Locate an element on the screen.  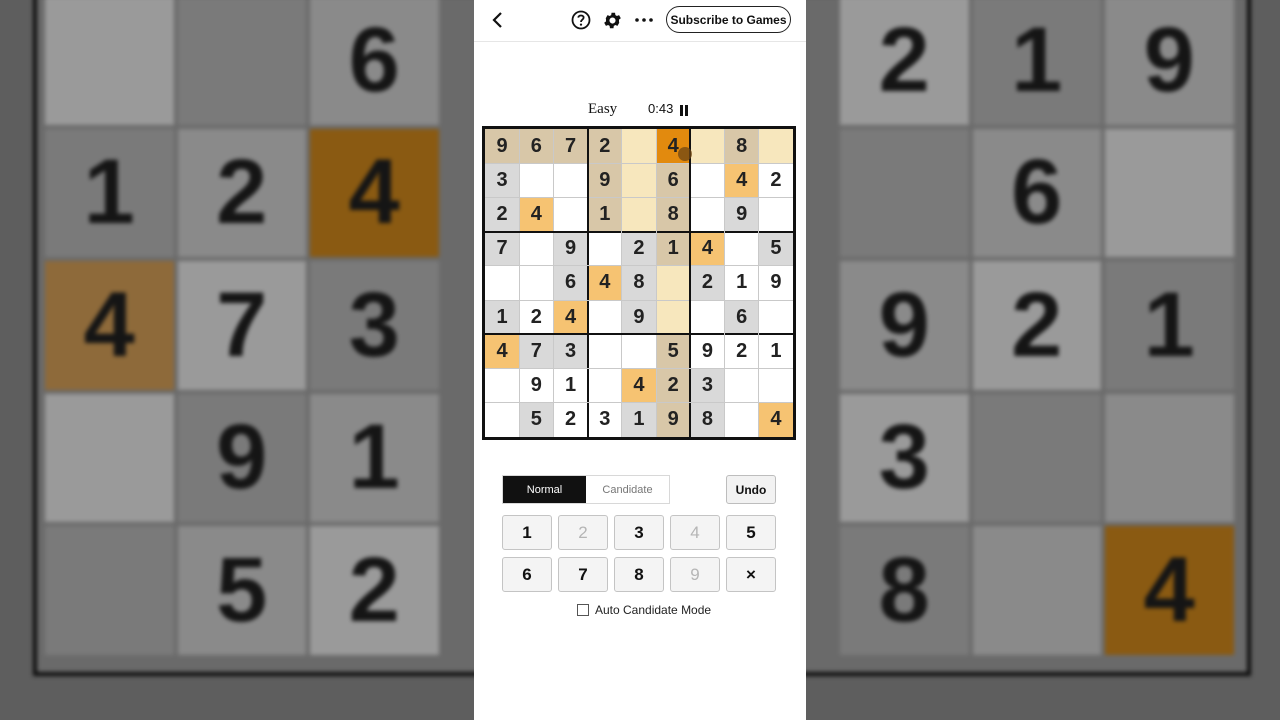
number-key-5: 5 is located at coordinates (751, 532).